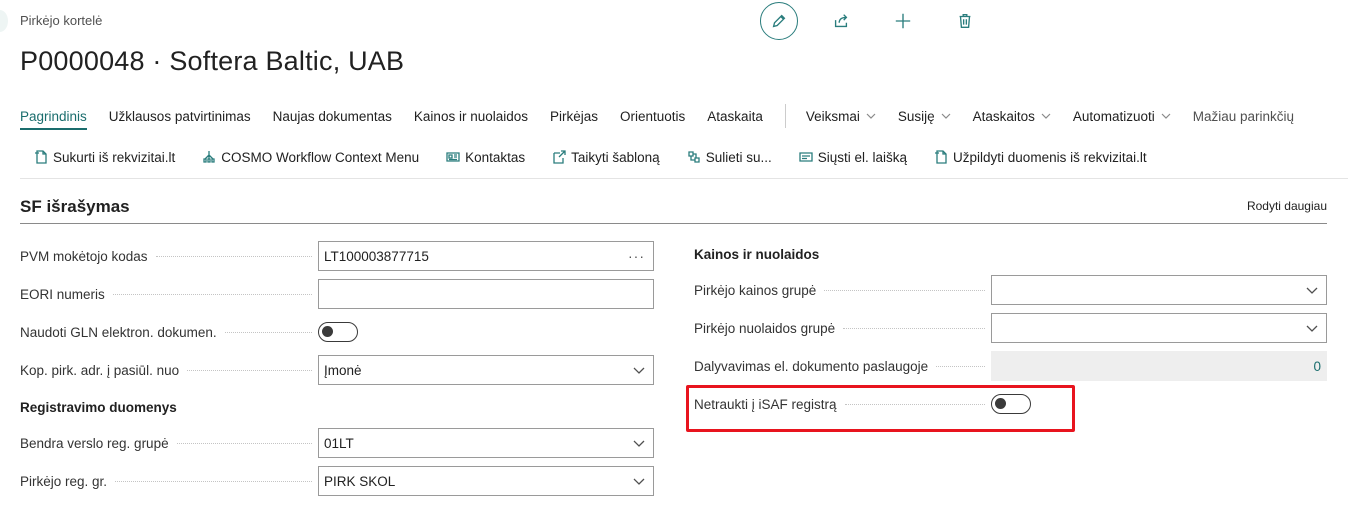 Image resolution: width=1348 pixels, height=508 pixels. Describe the element at coordinates (486, 294) in the screenshot. I see `eori-input` at that location.